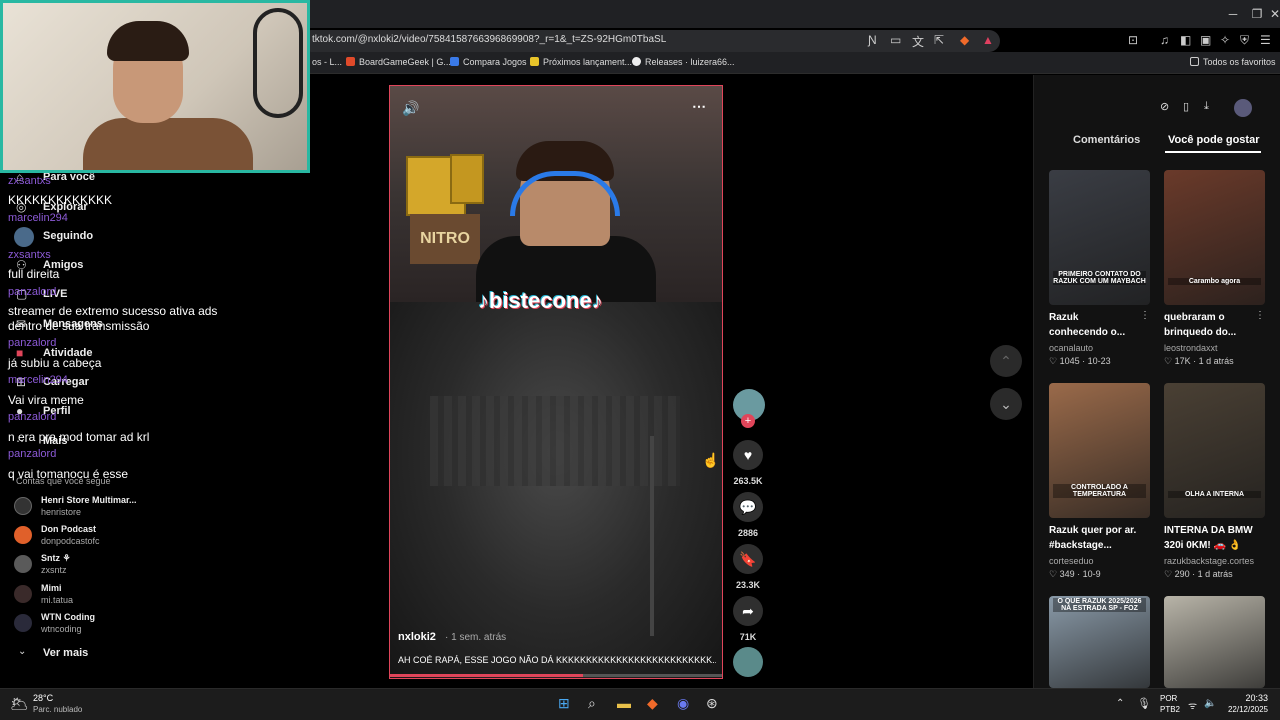  I want to click on video-title: INTERNA DA BMW, so click(1208, 530).